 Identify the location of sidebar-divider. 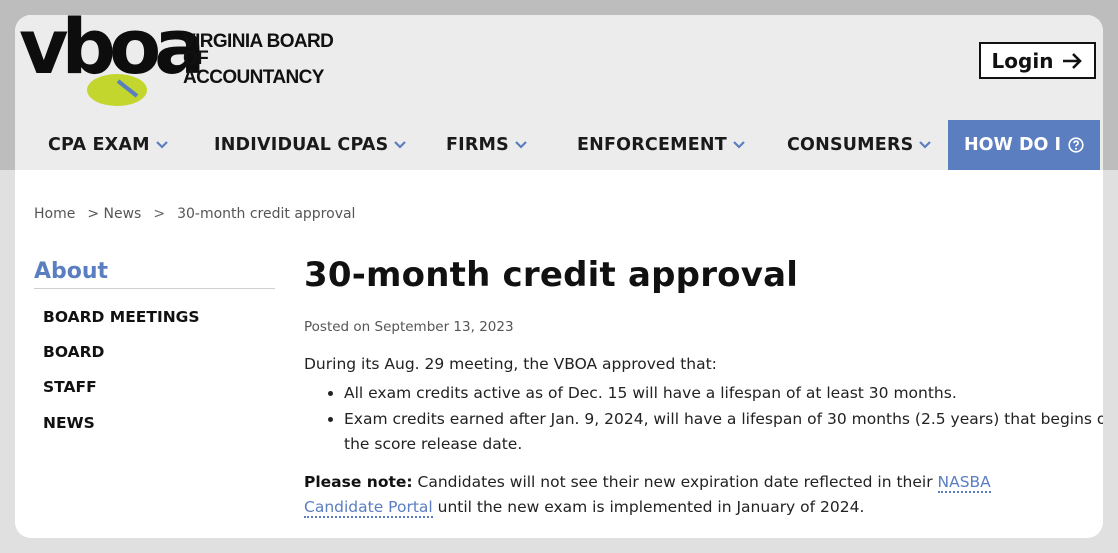
(154, 288).